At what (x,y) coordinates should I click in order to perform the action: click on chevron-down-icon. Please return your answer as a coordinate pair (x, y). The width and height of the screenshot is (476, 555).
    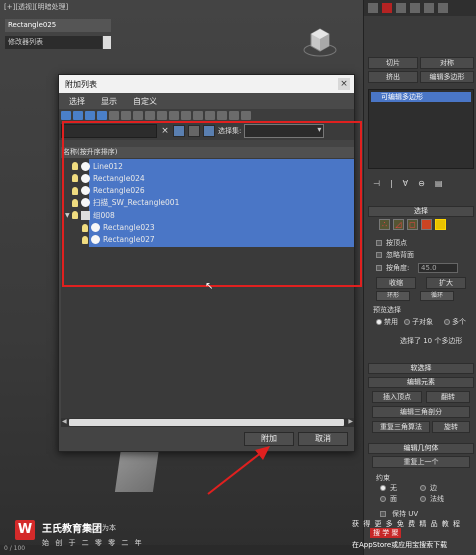
    Looking at the image, I should click on (107, 42).